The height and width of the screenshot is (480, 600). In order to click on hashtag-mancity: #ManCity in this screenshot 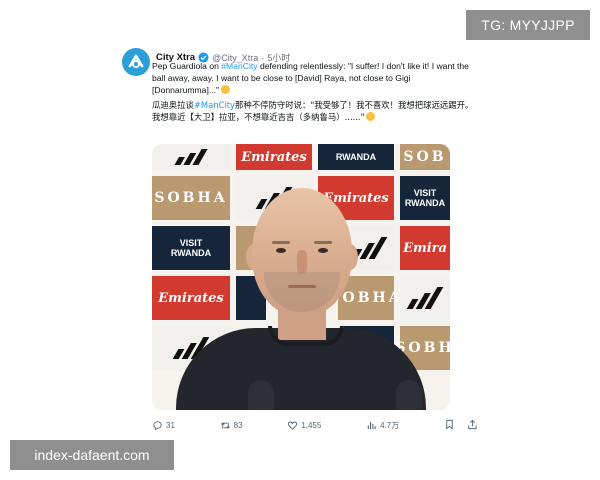, I will do `click(239, 66)`.